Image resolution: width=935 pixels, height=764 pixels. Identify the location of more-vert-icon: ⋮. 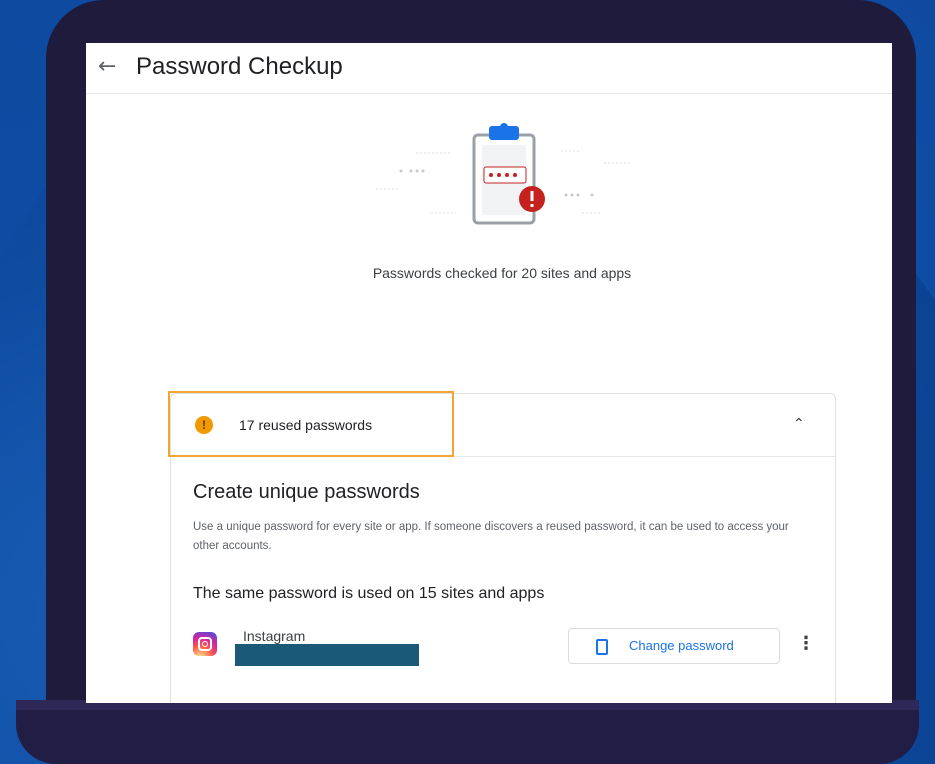
(806, 644).